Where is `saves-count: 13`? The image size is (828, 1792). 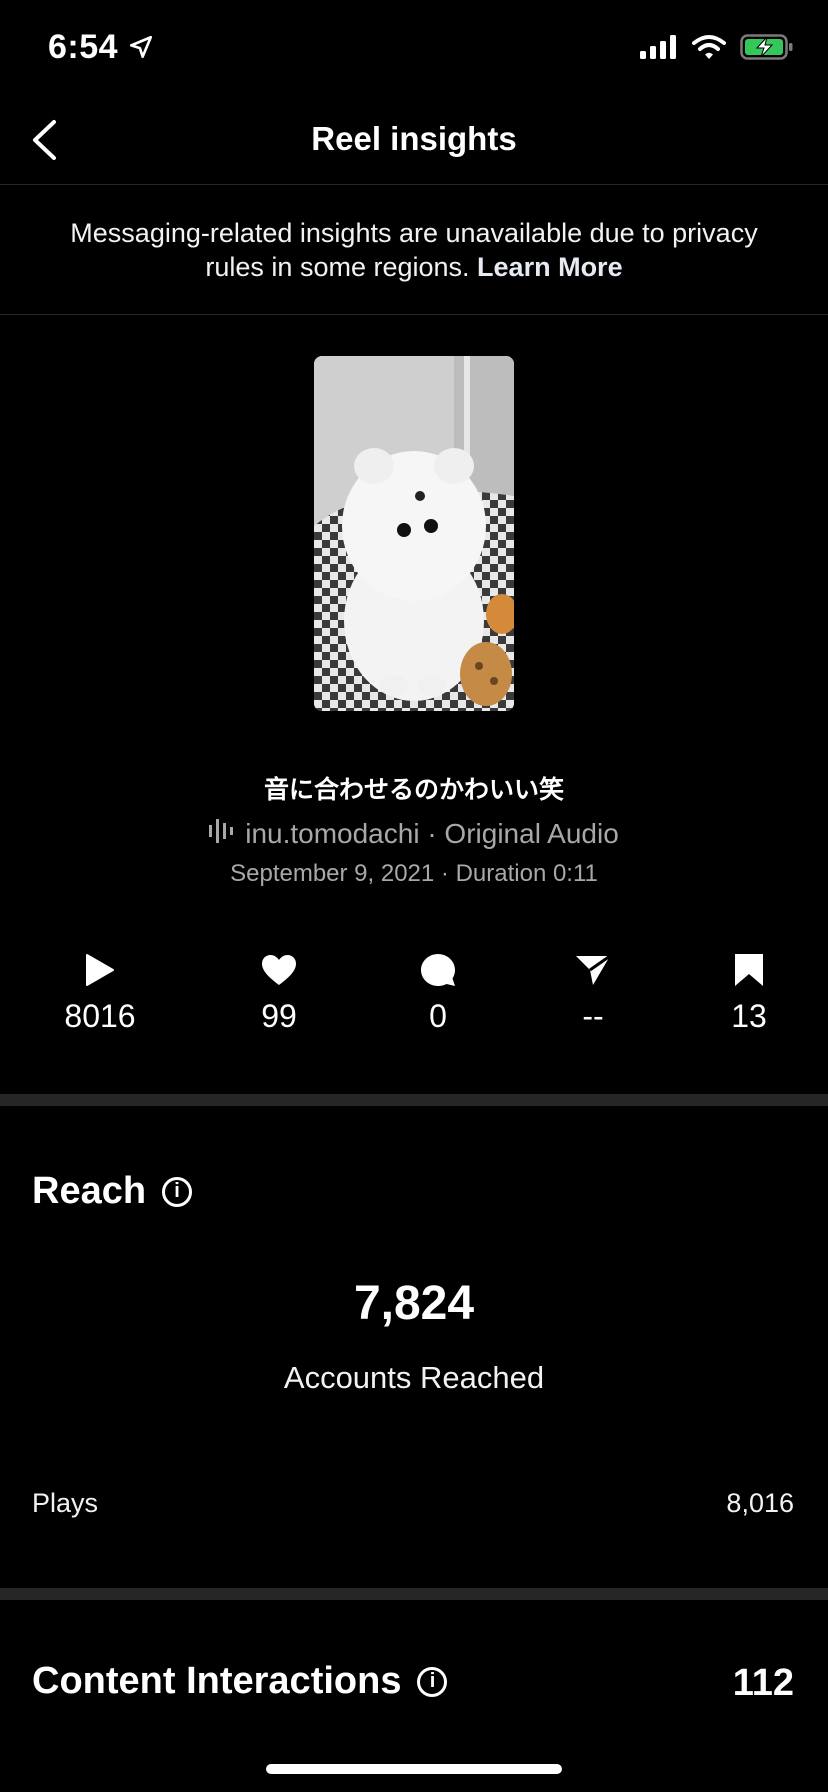
saves-count: 13 is located at coordinates (749, 1016).